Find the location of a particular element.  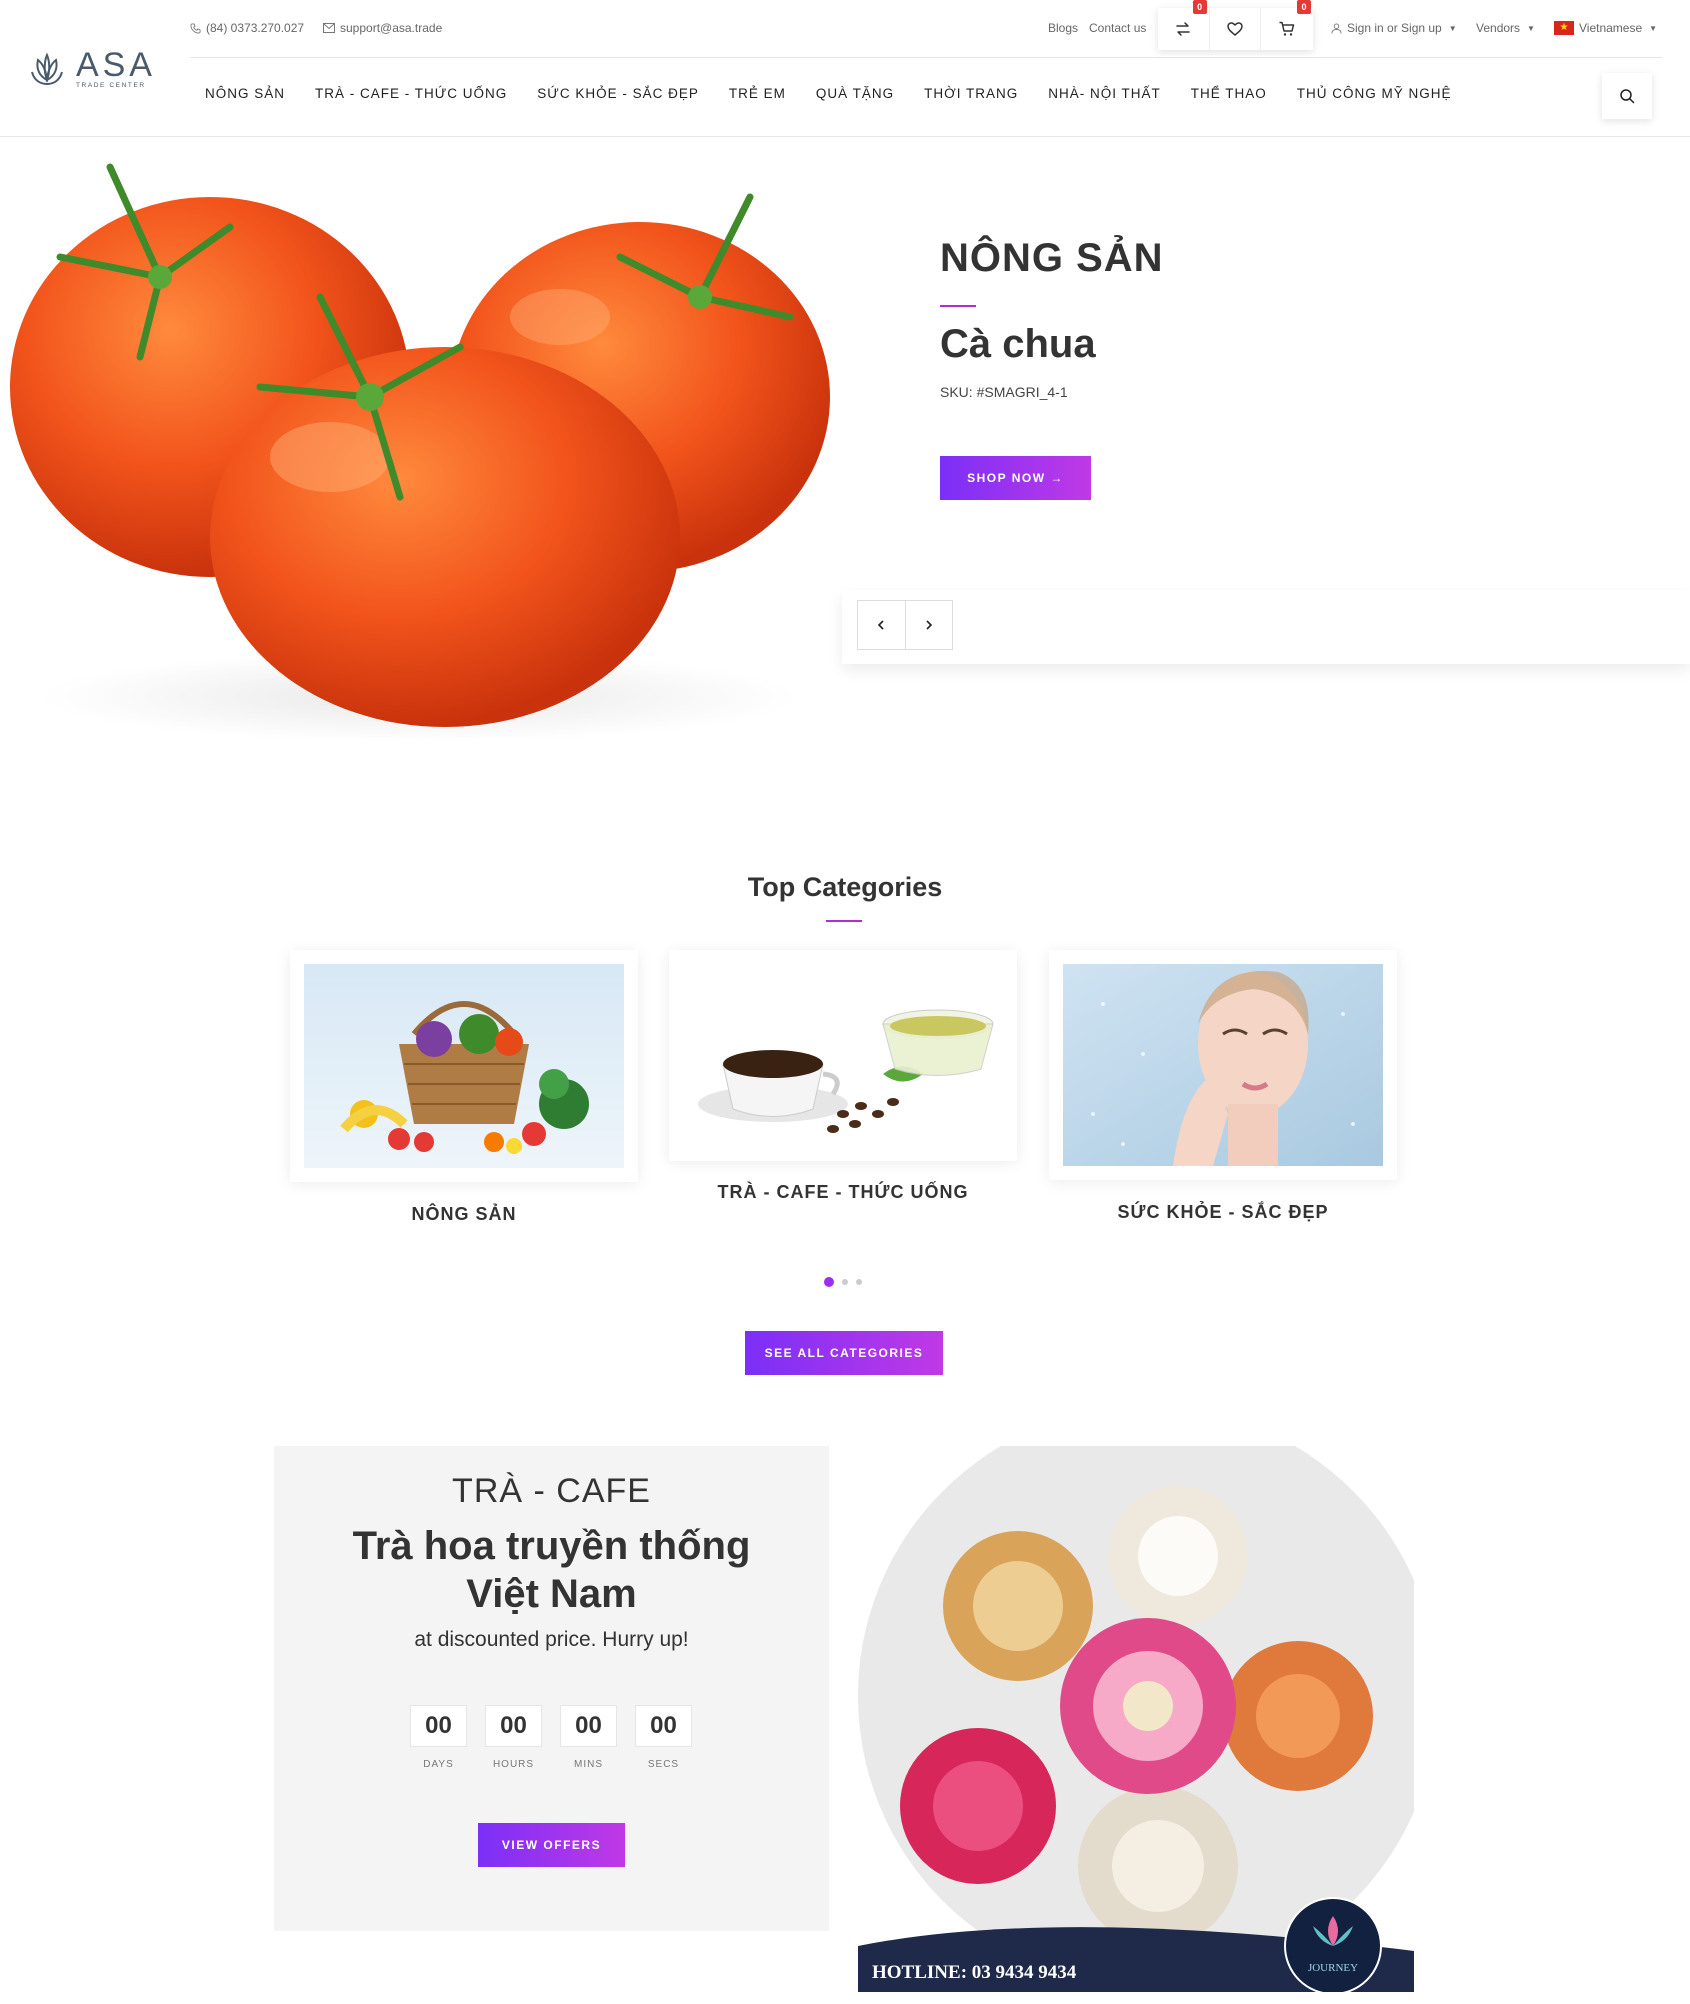

logo-text: ASA is located at coordinates (115, 64).